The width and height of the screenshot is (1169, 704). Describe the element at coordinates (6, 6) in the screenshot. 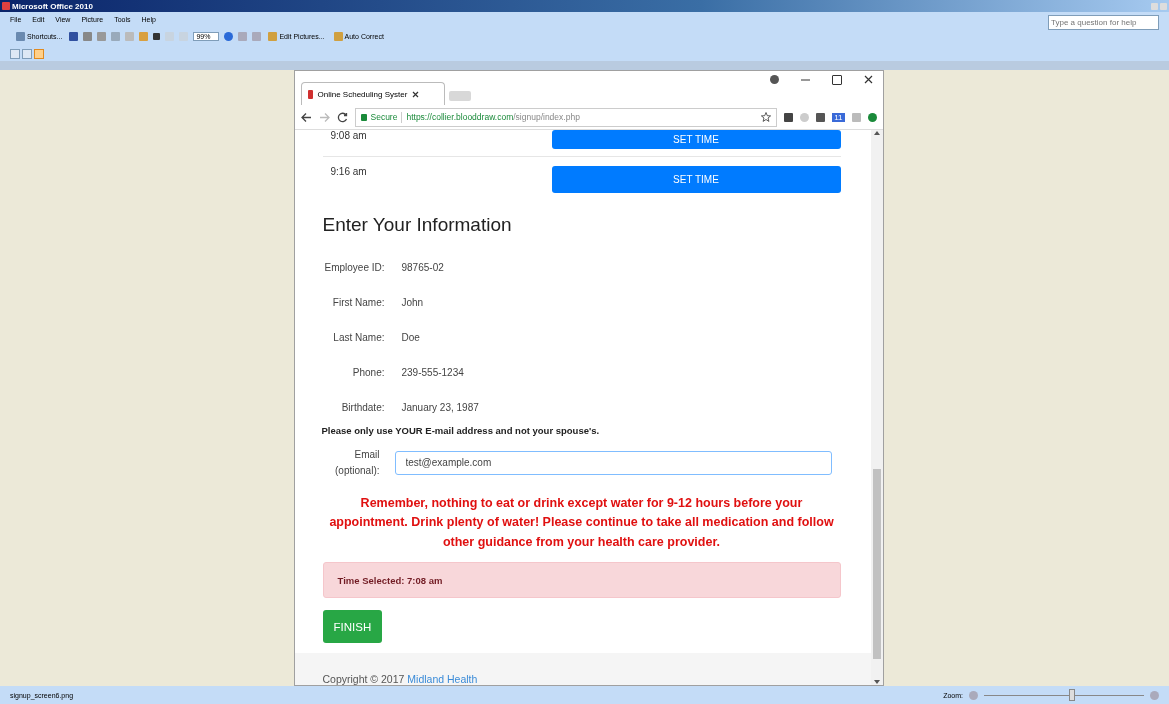

I see `app-icon` at that location.